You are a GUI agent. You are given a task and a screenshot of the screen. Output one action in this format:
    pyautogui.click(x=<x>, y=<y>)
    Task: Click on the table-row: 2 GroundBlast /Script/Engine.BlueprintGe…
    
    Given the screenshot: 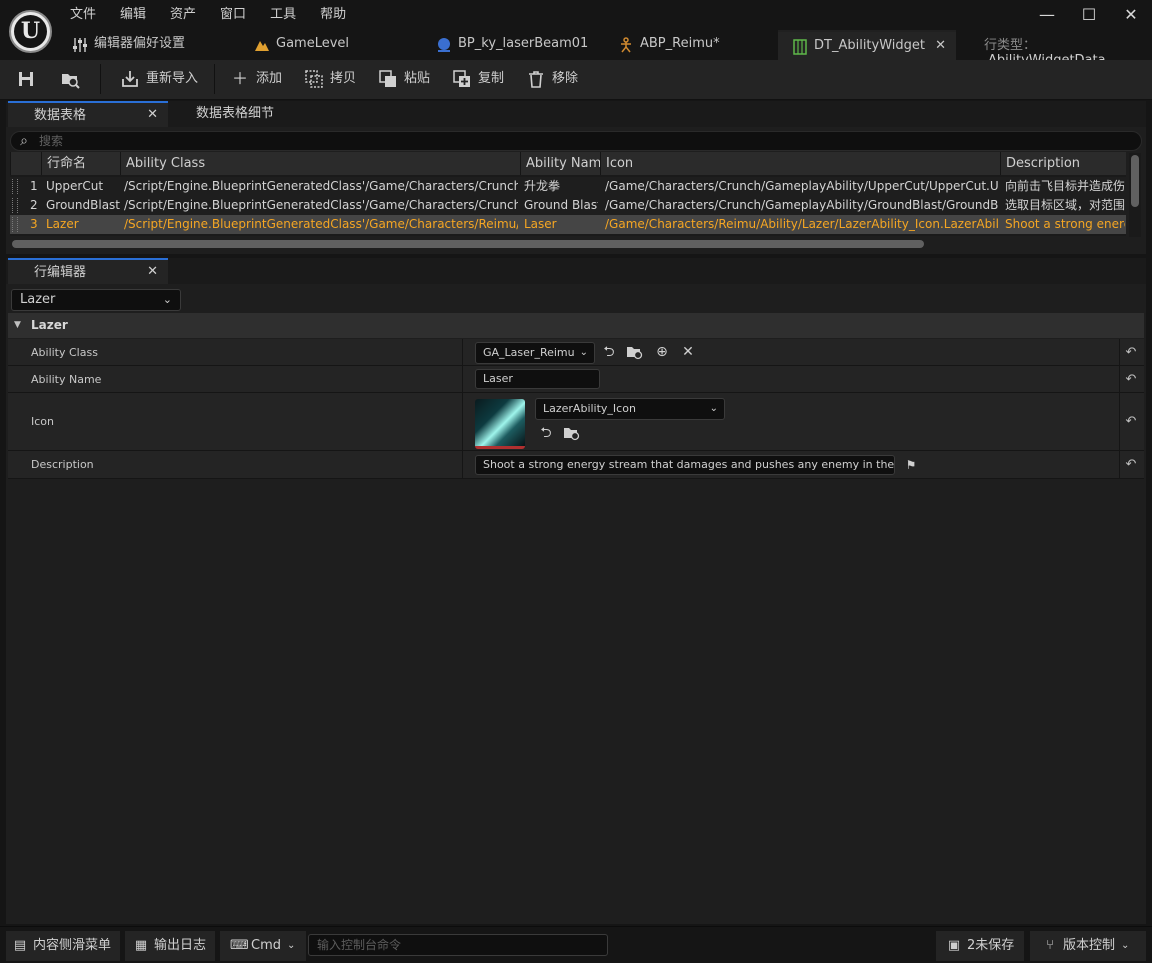 What is the action you would take?
    pyautogui.click(x=568, y=205)
    